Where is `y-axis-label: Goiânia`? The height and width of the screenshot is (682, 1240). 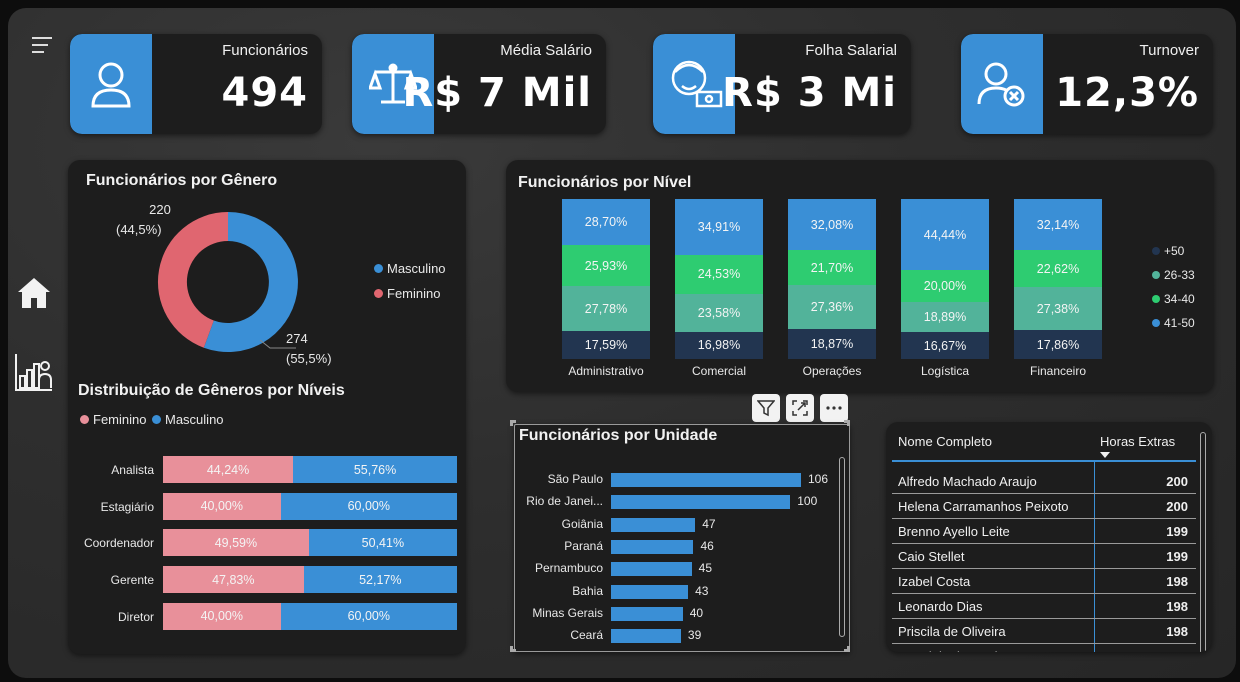 y-axis-label: Goiânia is located at coordinates (582, 523).